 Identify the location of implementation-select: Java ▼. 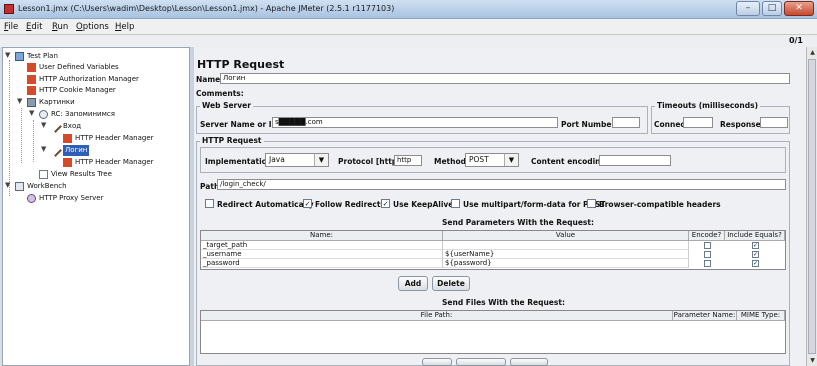
(297, 160).